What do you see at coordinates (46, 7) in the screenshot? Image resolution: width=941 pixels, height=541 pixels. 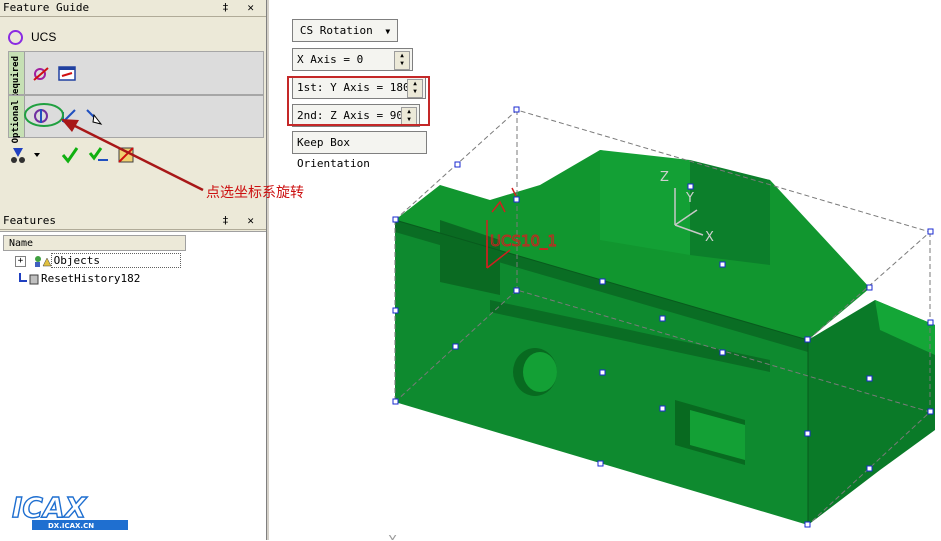 I see `feature-guide-title: Feature Guide` at bounding box center [46, 7].